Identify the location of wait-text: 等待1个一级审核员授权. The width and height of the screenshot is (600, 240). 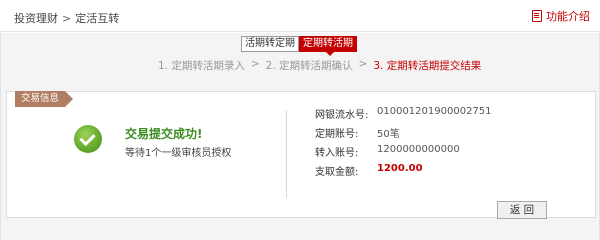
(178, 153).